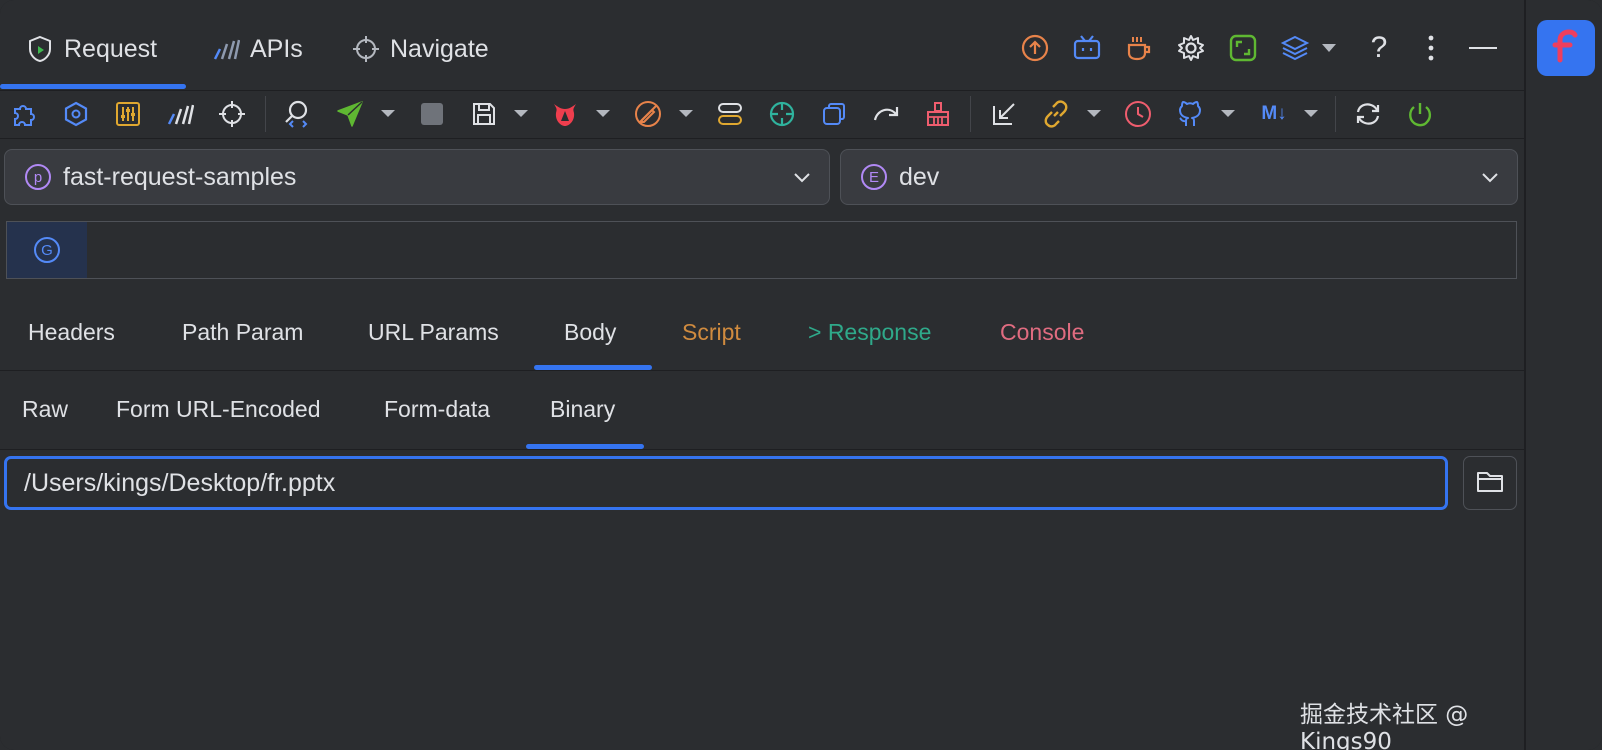 This screenshot has width=1602, height=750. What do you see at coordinates (869, 332) in the screenshot?
I see `tab-response: > Response` at bounding box center [869, 332].